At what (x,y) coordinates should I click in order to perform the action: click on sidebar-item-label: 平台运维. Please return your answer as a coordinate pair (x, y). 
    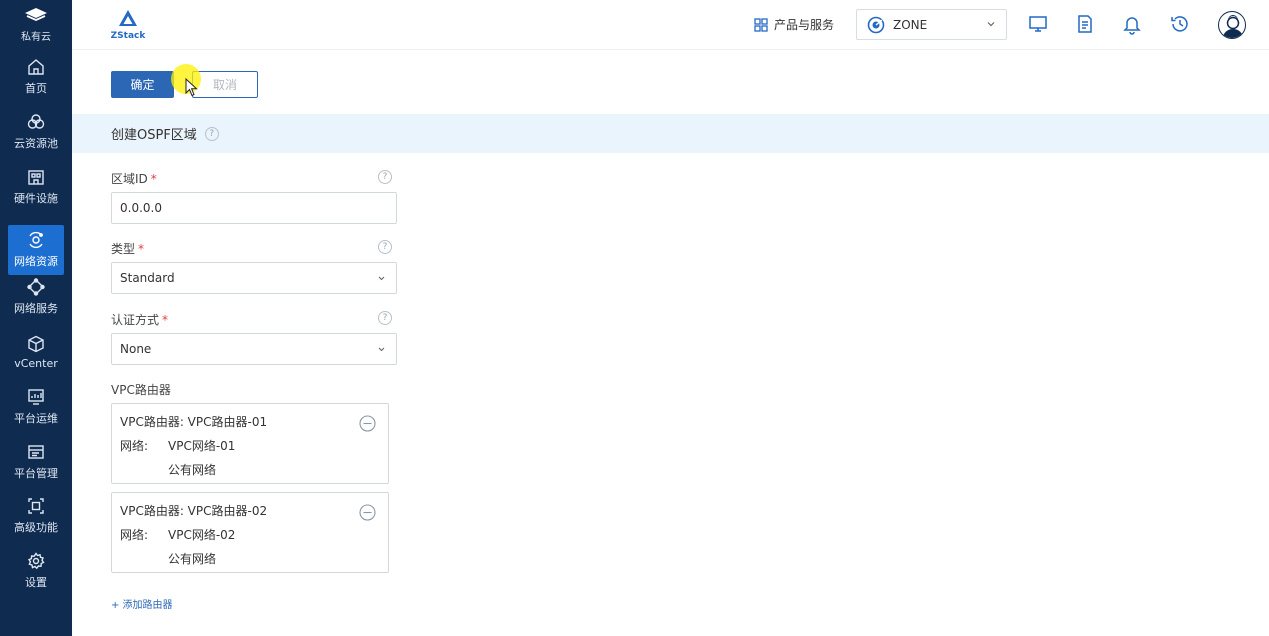
    Looking at the image, I should click on (36, 418).